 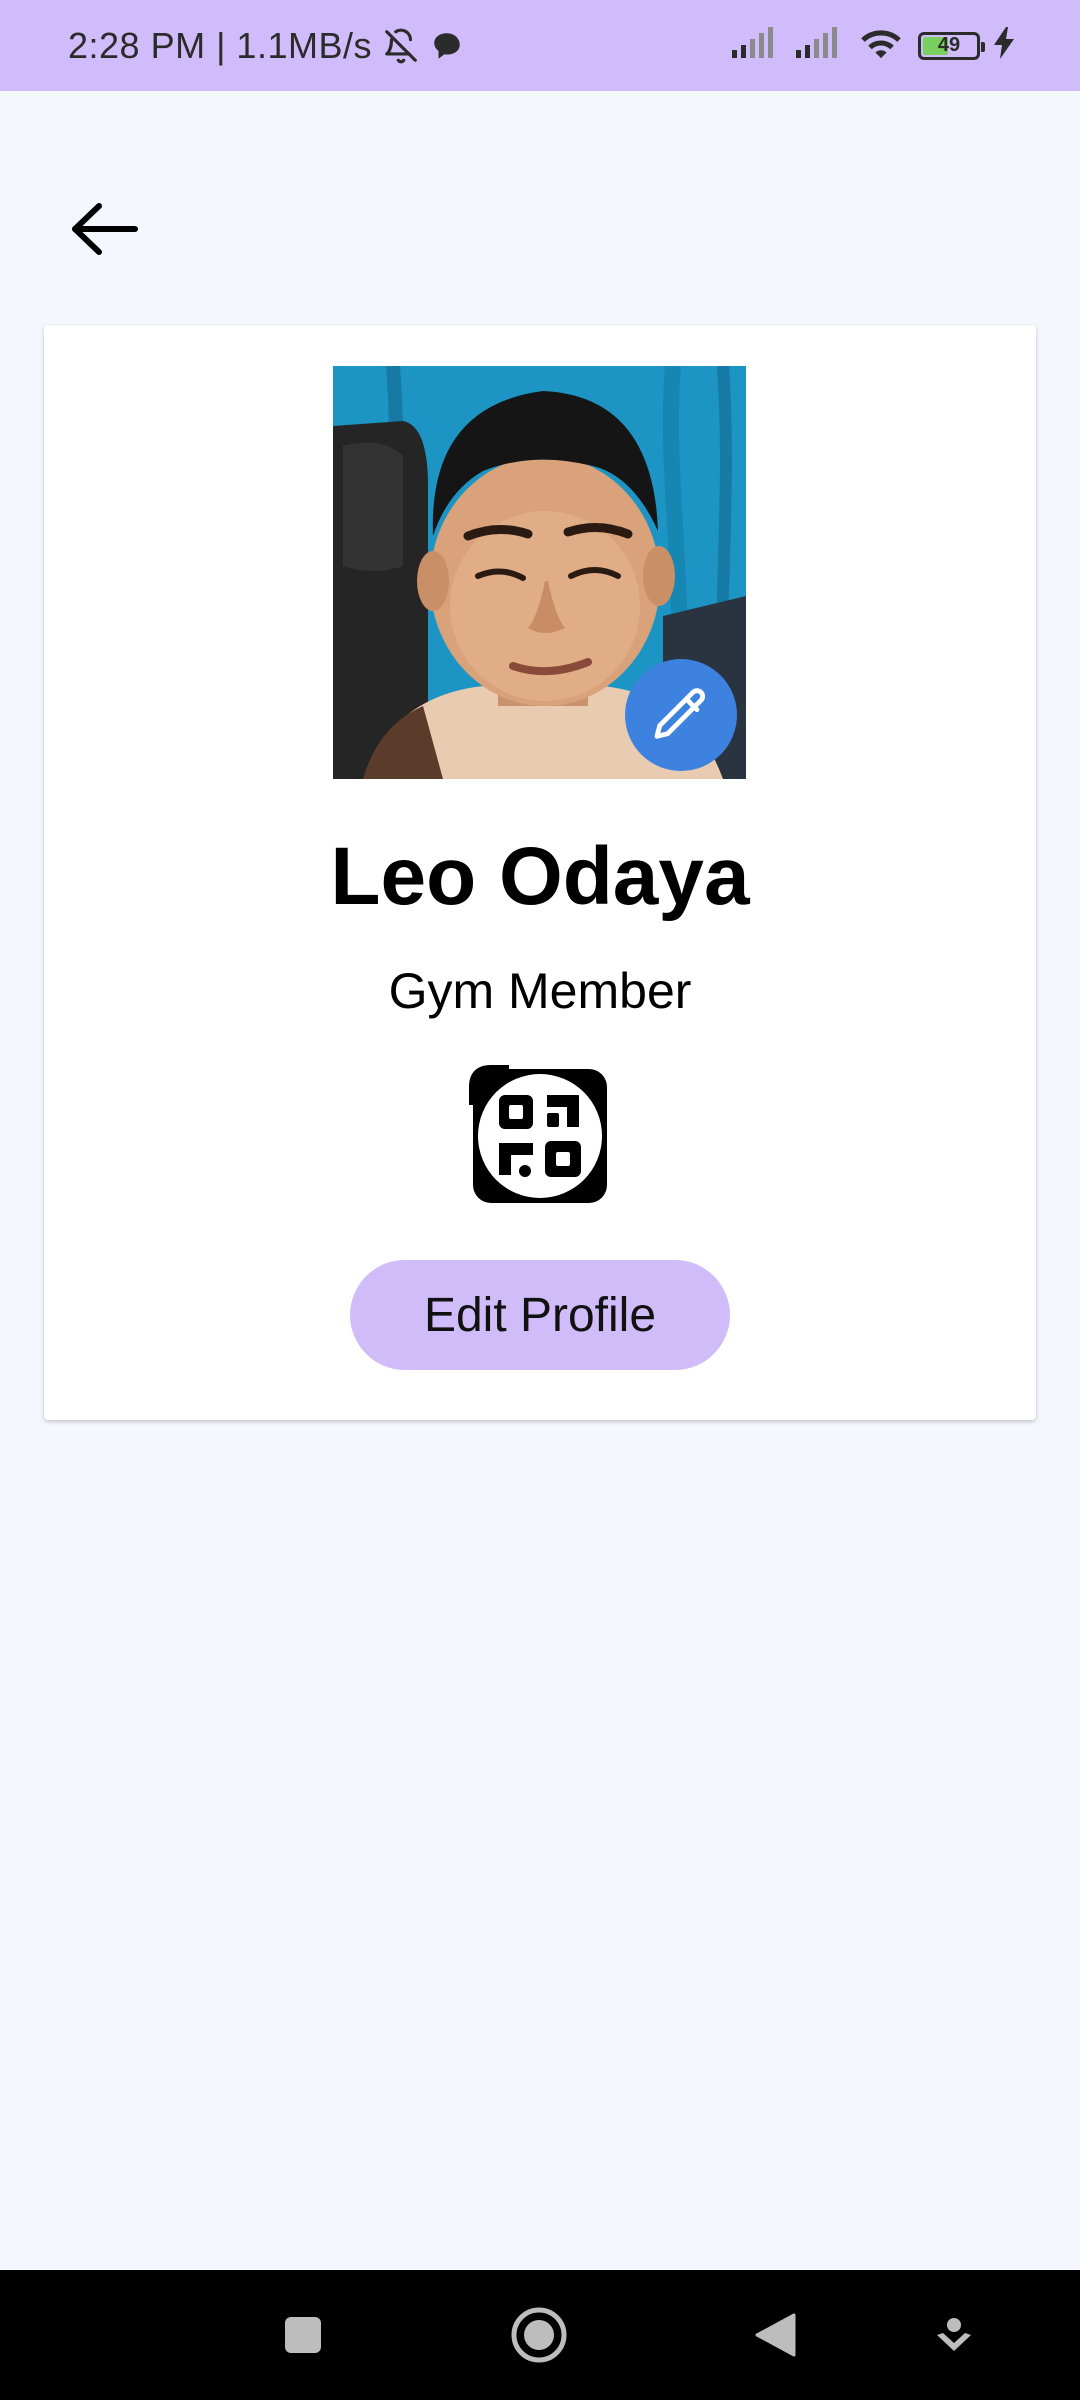 What do you see at coordinates (1004, 45) in the screenshot?
I see `charging-icon` at bounding box center [1004, 45].